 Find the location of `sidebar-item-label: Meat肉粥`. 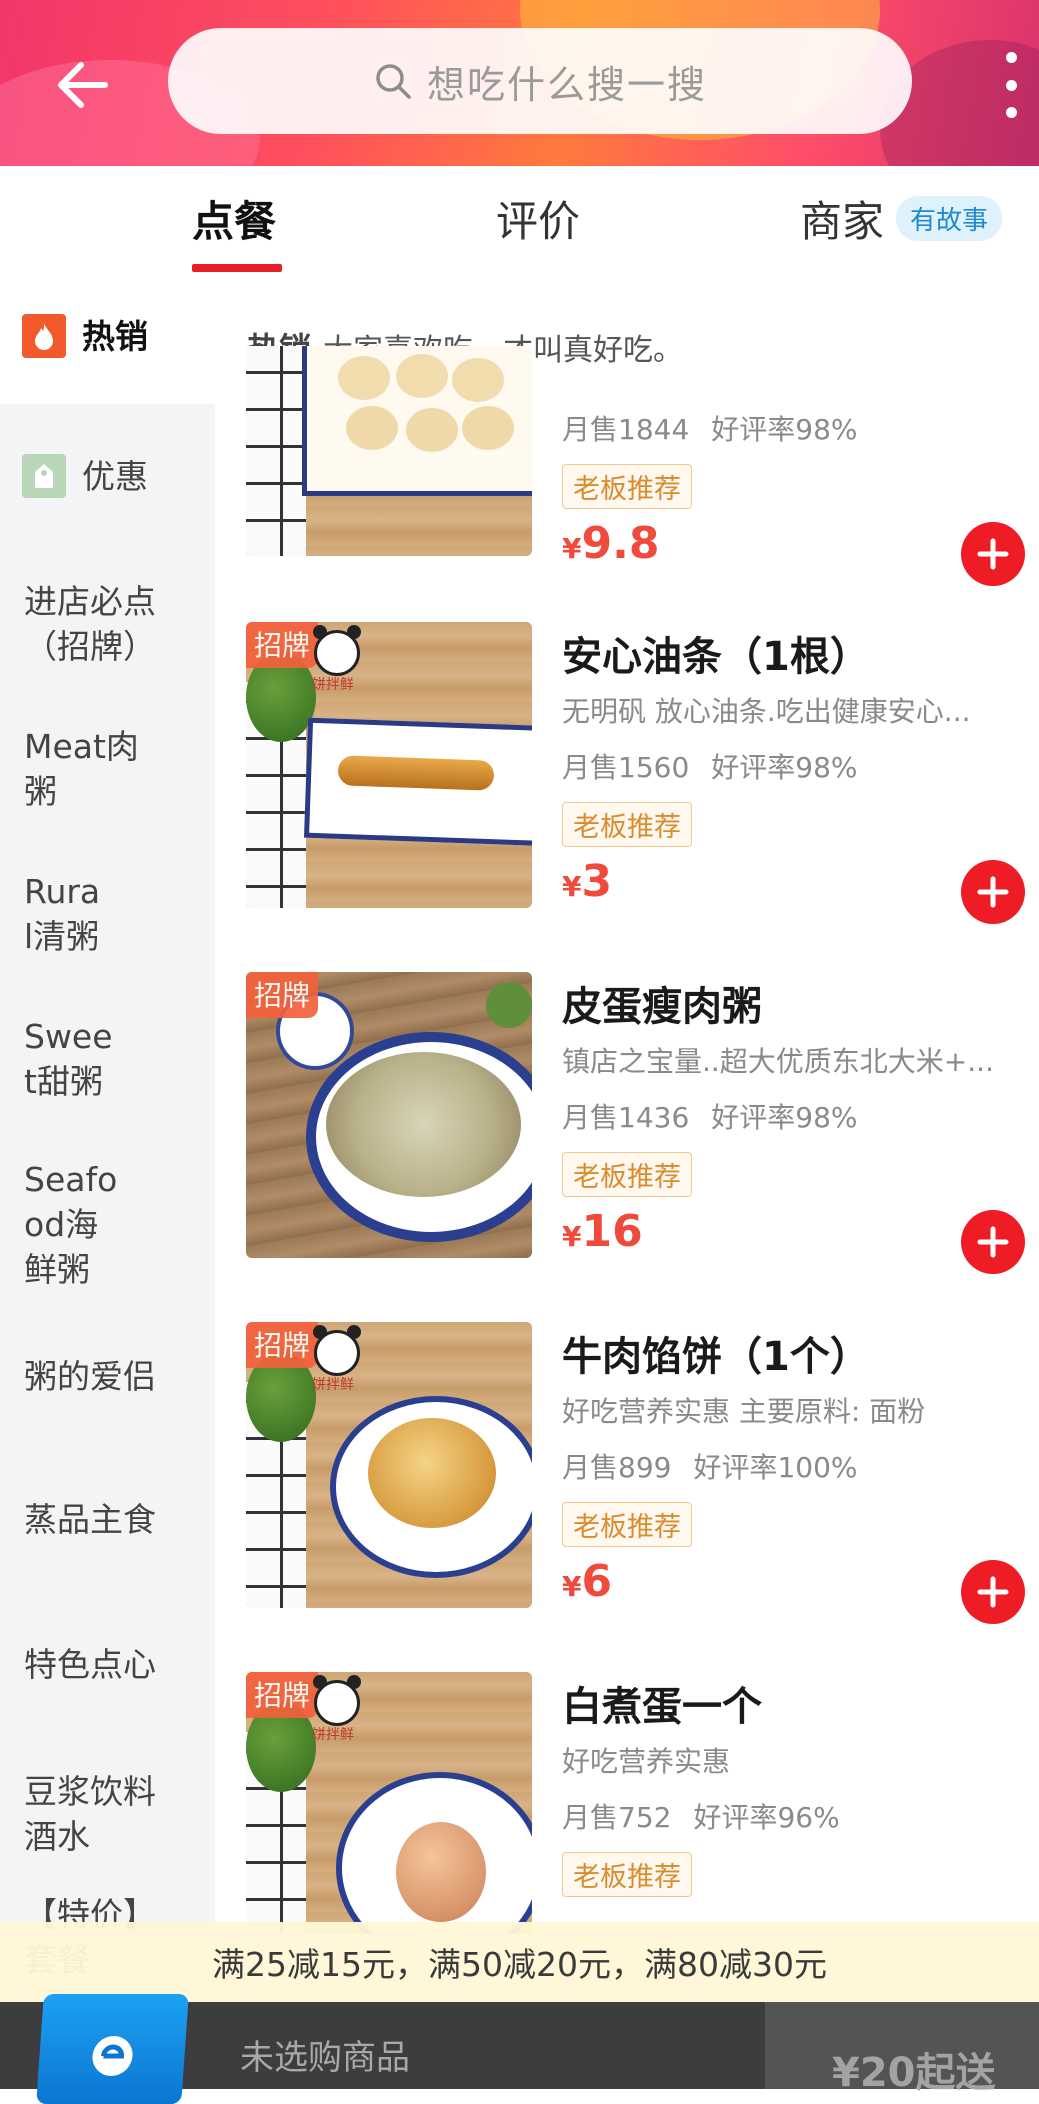

sidebar-item-label: Meat肉粥 is located at coordinates (81, 769).